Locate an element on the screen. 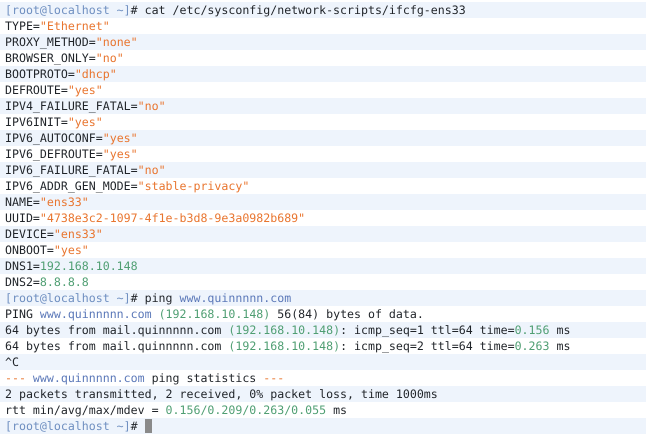 The height and width of the screenshot is (442, 646). terminal-line: ^C is located at coordinates (12, 362).